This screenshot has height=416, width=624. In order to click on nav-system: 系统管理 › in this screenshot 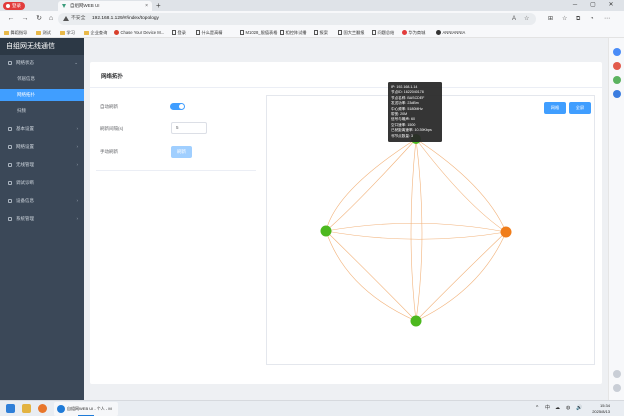, I will do `click(42, 219)`.